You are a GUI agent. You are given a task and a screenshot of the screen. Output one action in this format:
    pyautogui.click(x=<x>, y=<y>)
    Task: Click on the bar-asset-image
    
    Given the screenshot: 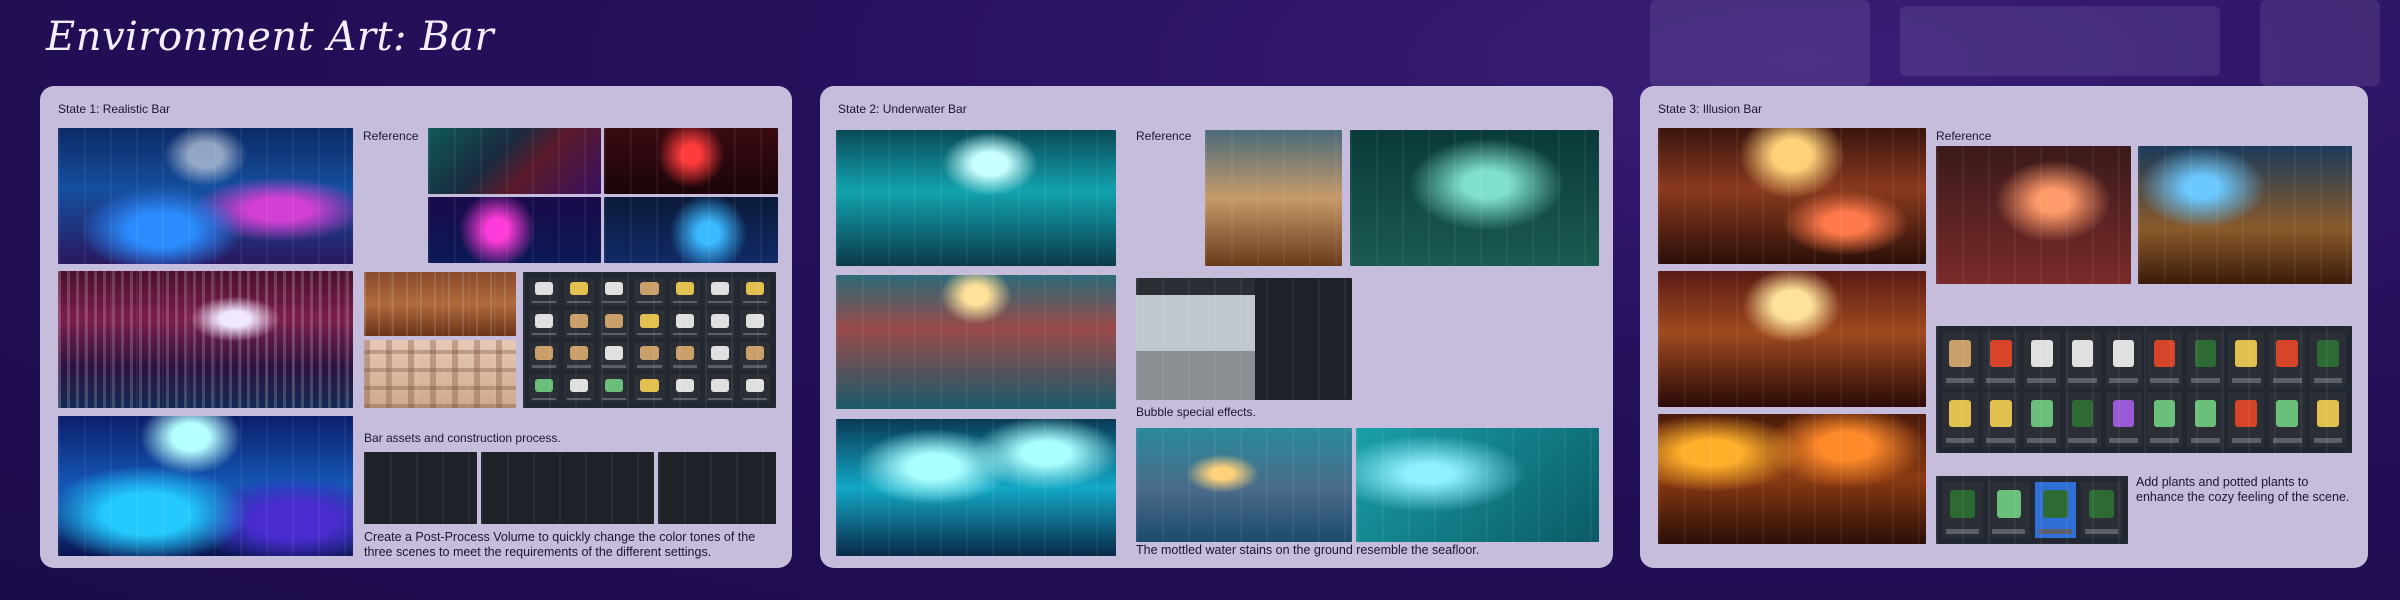 What is the action you would take?
    pyautogui.click(x=440, y=304)
    